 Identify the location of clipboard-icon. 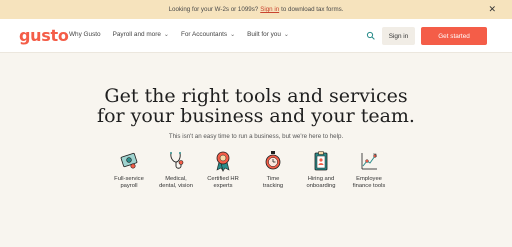
(321, 161).